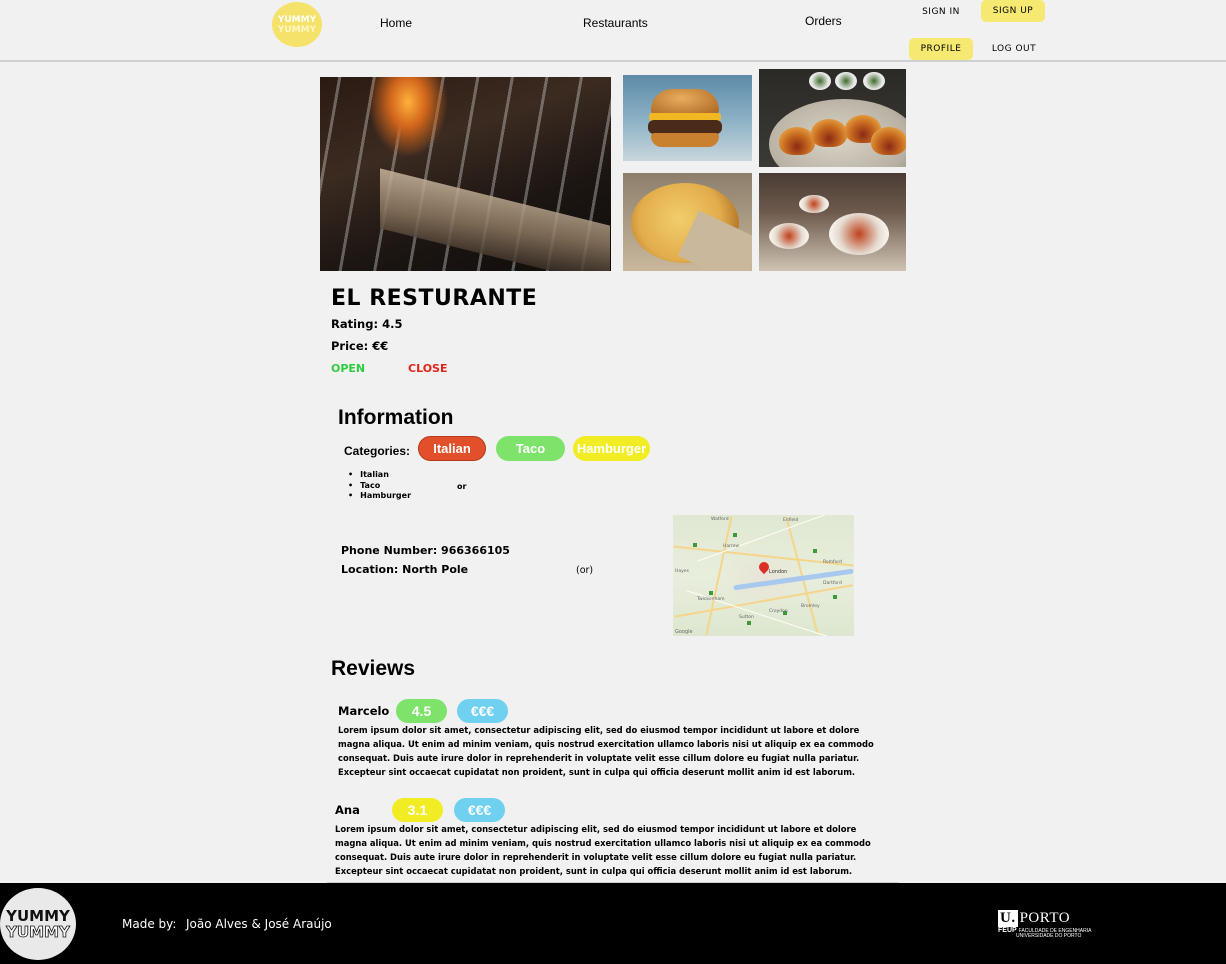 Image resolution: width=1226 pixels, height=964 pixels. I want to click on uporto-wordmark: U. PORTO, so click(1044, 918).